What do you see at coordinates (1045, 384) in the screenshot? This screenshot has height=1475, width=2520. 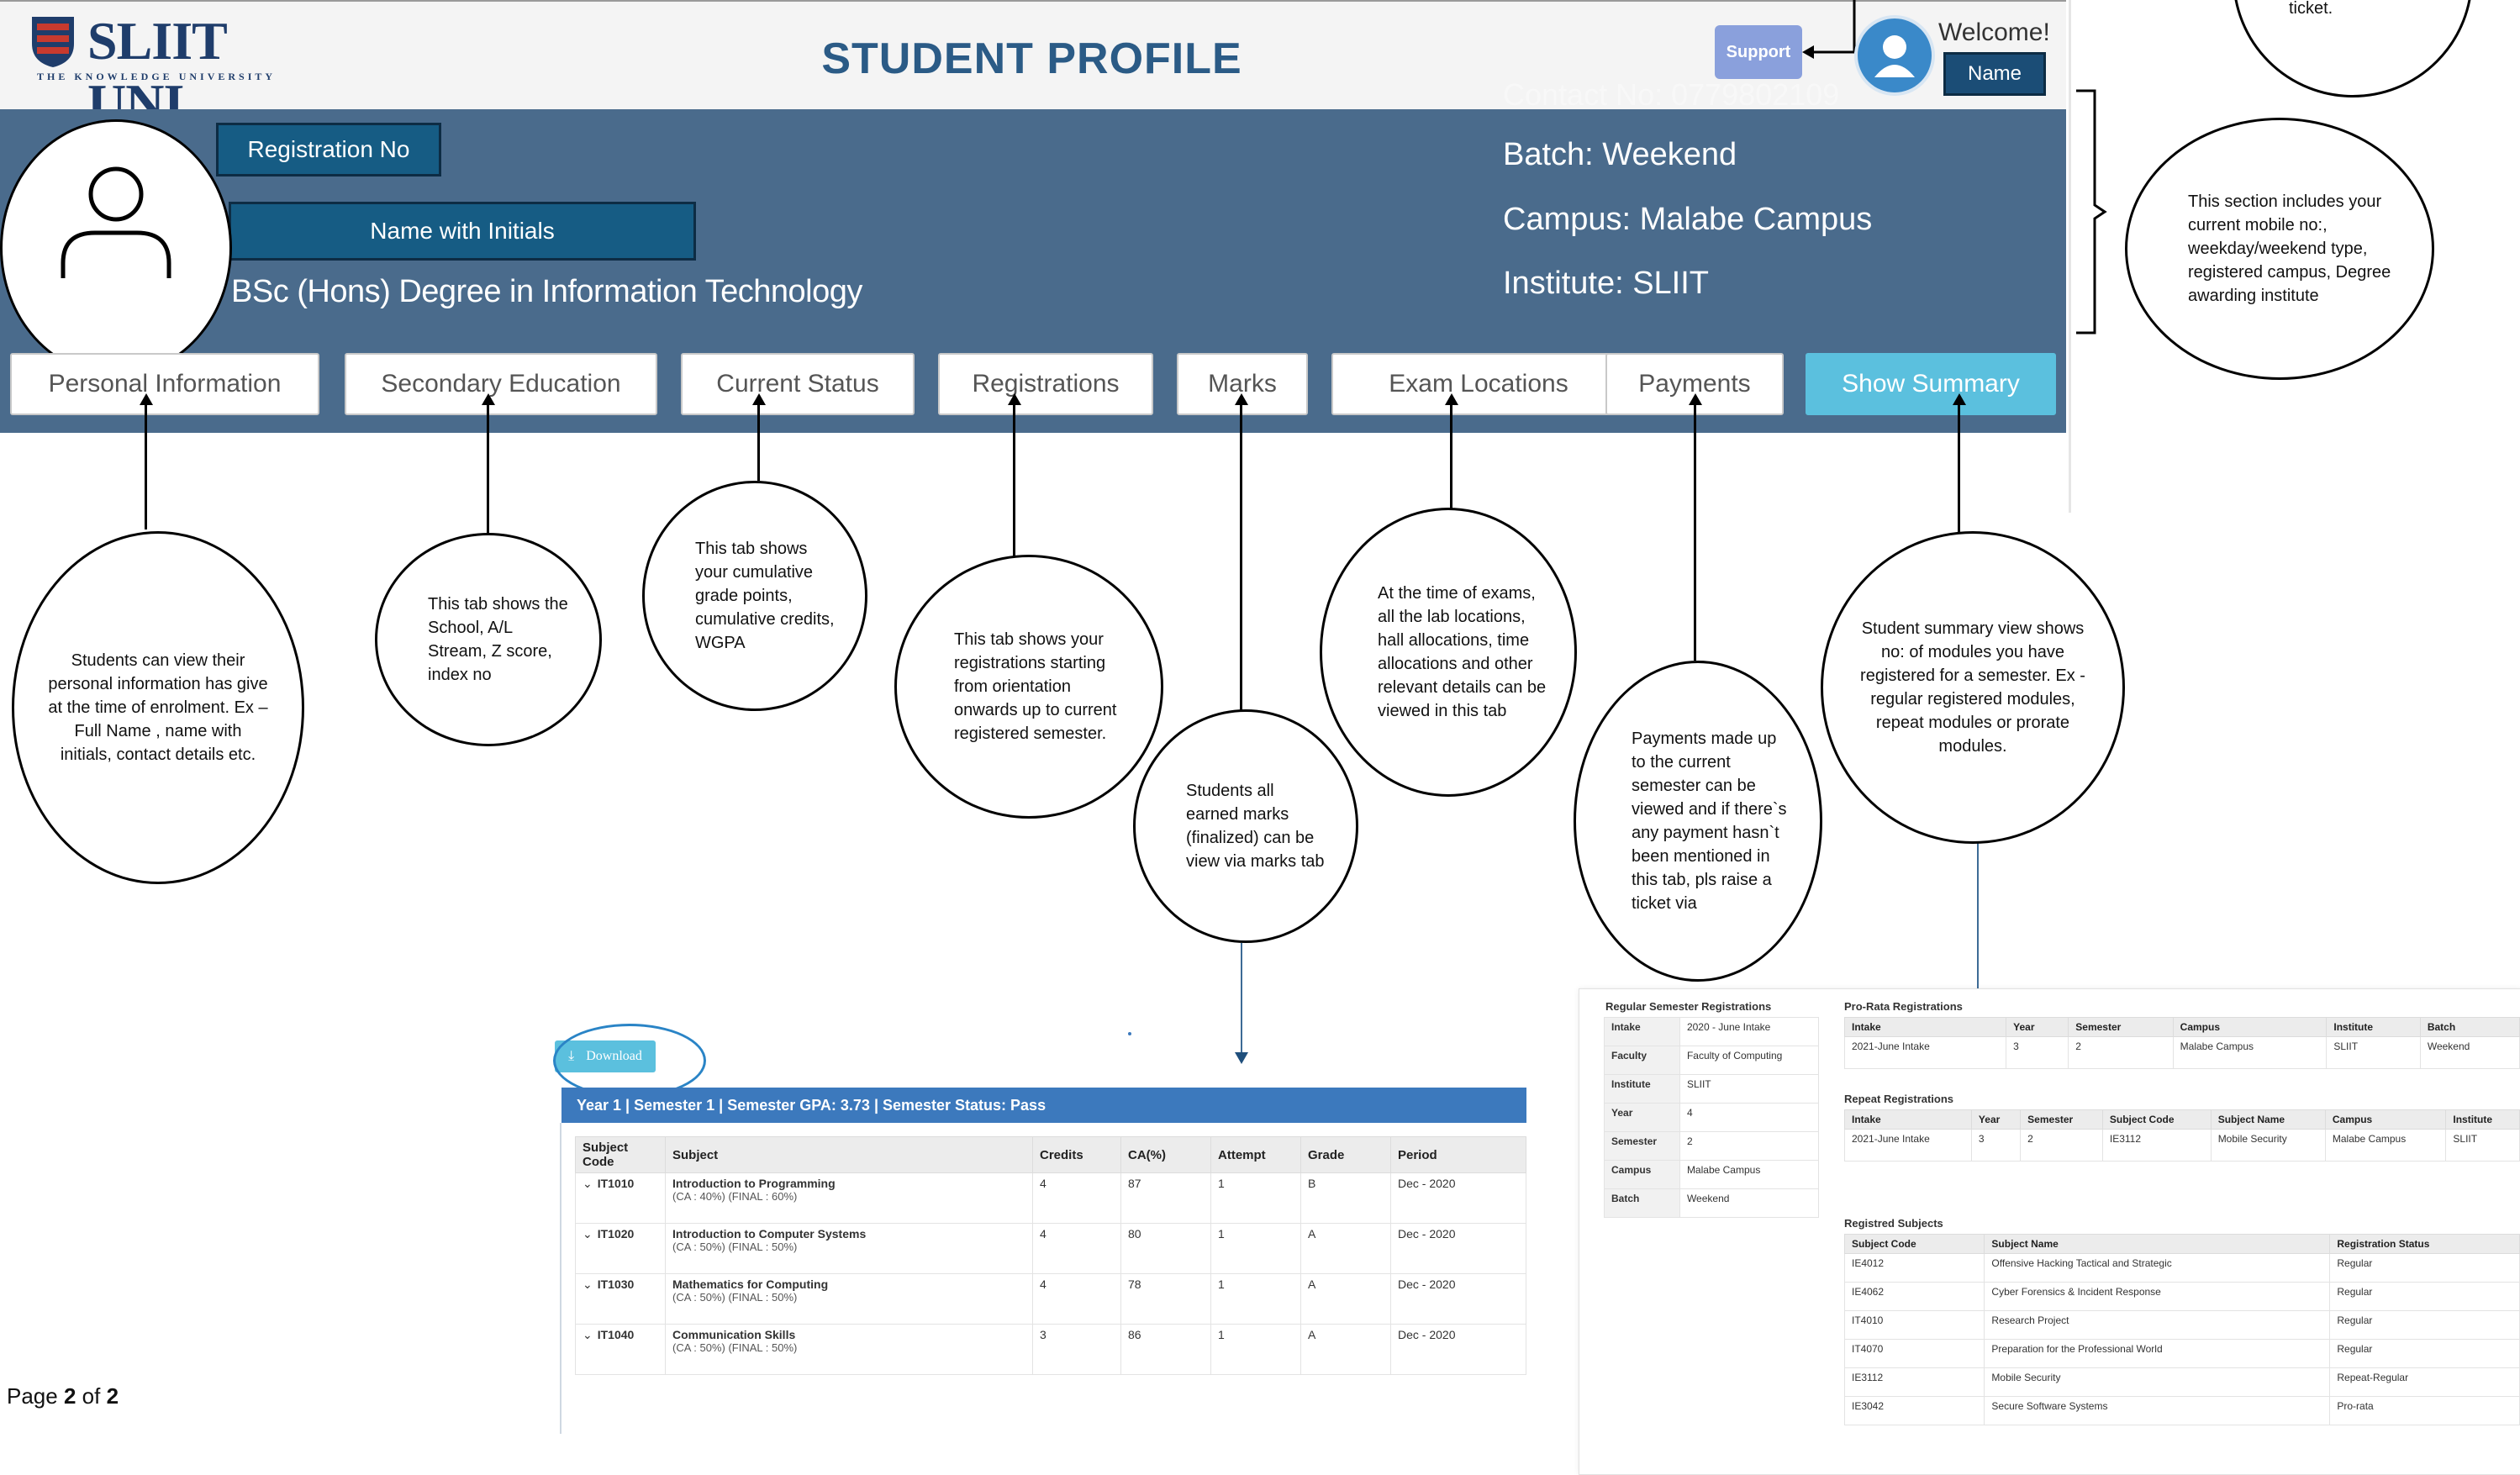 I see `tab-registrations: Registrations` at bounding box center [1045, 384].